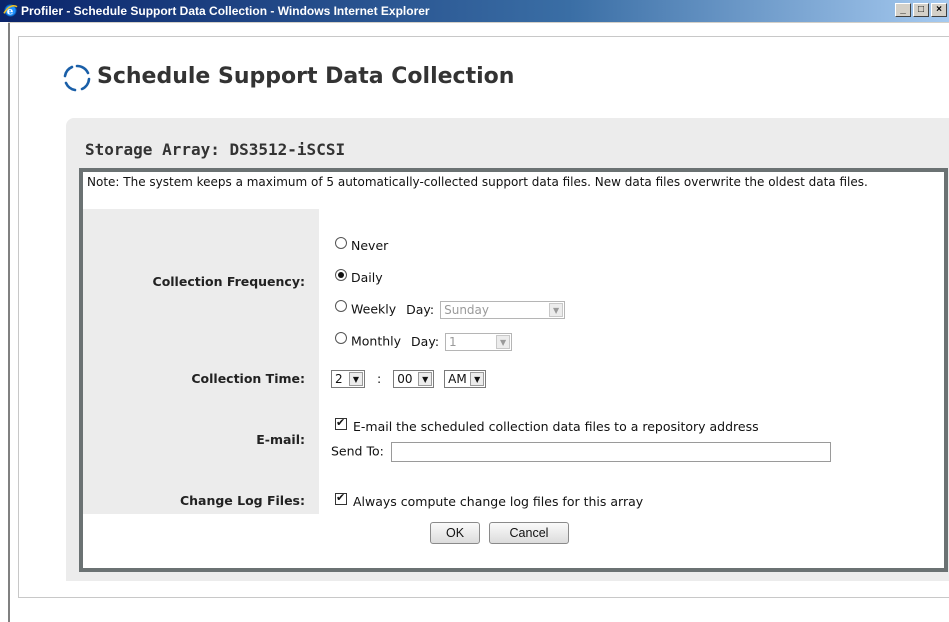 This screenshot has height=622, width=949. Describe the element at coordinates (280, 439) in the screenshot. I see `email-label: E-mail:` at that location.